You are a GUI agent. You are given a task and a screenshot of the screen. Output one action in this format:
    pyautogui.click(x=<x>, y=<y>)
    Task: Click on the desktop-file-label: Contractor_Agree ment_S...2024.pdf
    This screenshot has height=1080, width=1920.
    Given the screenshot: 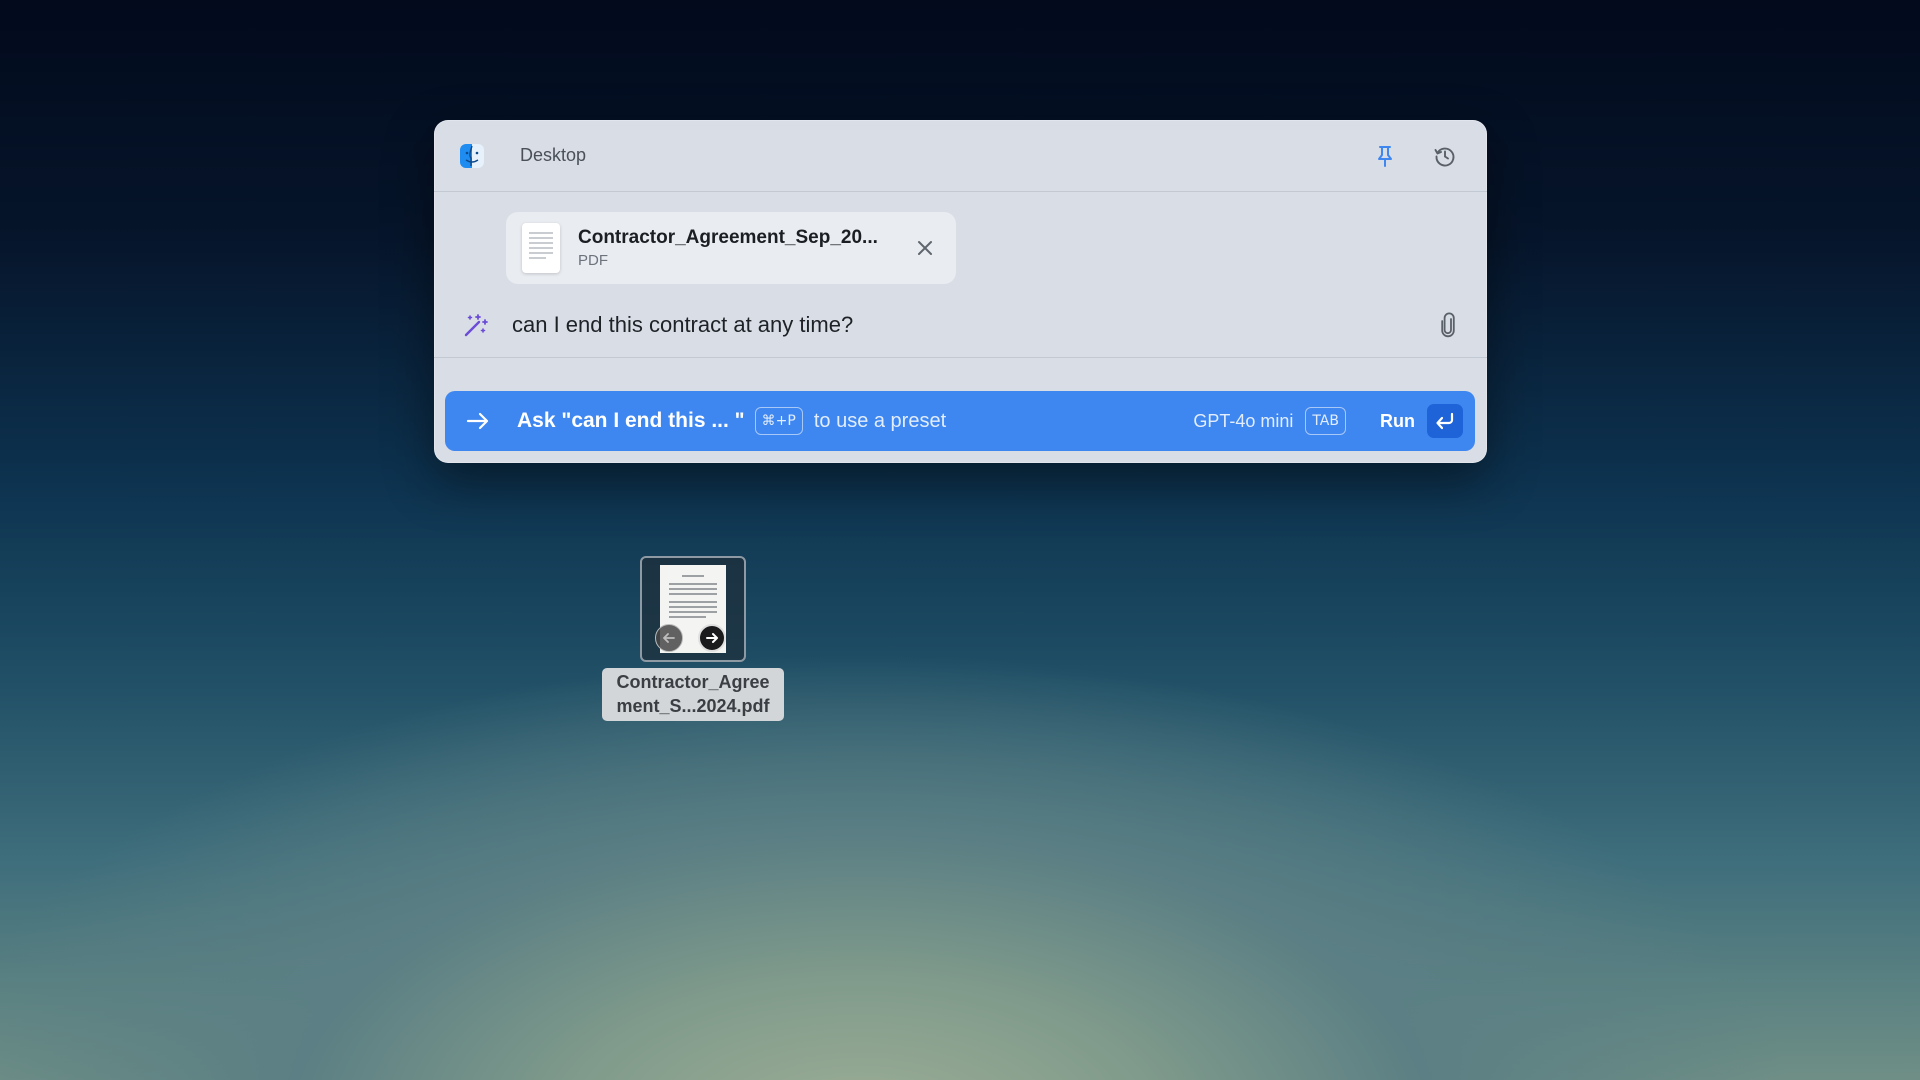 What is the action you would take?
    pyautogui.click(x=693, y=694)
    